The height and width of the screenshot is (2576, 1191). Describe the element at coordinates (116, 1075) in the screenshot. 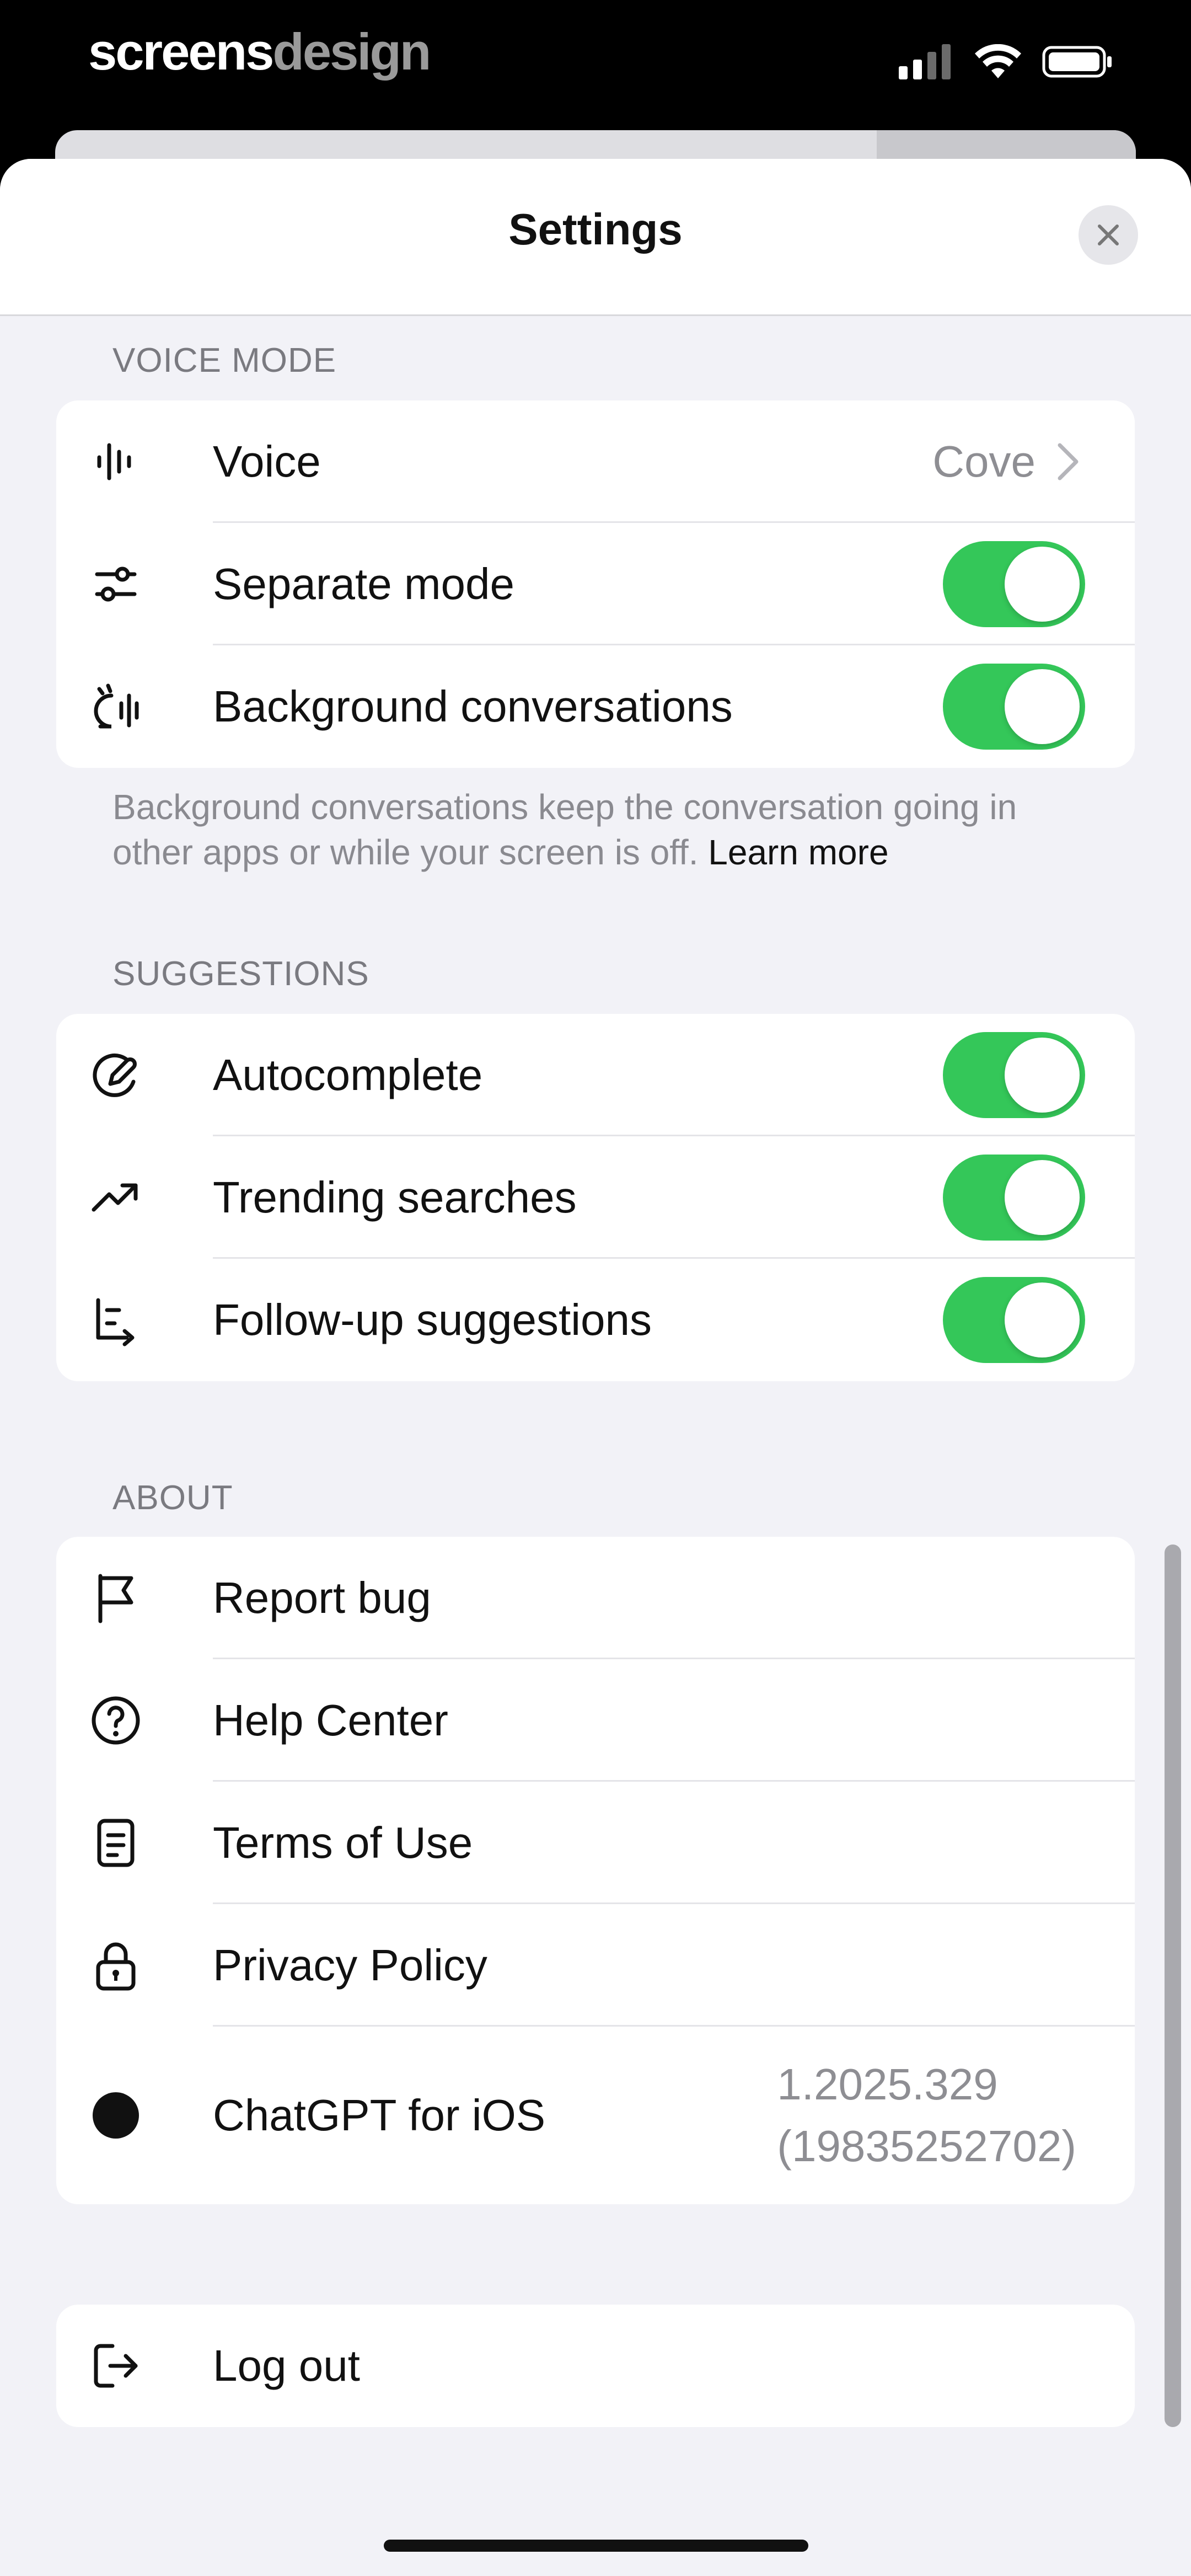

I see `autocomplete-icon` at that location.